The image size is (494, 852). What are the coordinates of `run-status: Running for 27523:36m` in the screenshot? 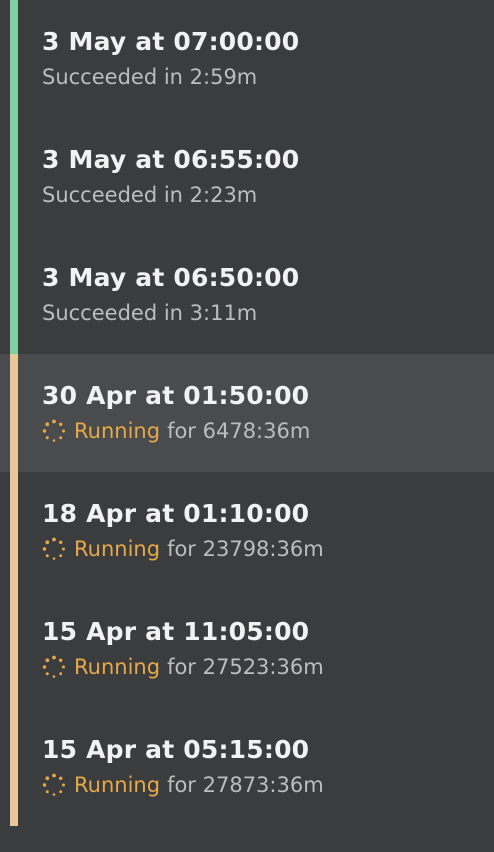 It's located at (183, 667).